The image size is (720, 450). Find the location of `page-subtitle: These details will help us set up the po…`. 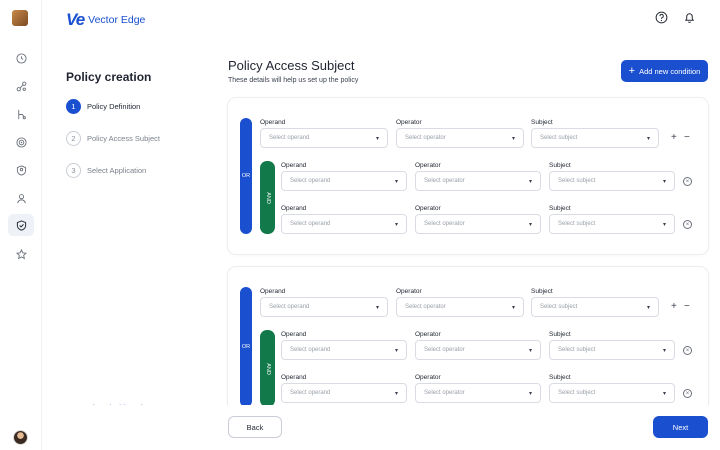

page-subtitle: These details will help us set up the po… is located at coordinates (293, 80).